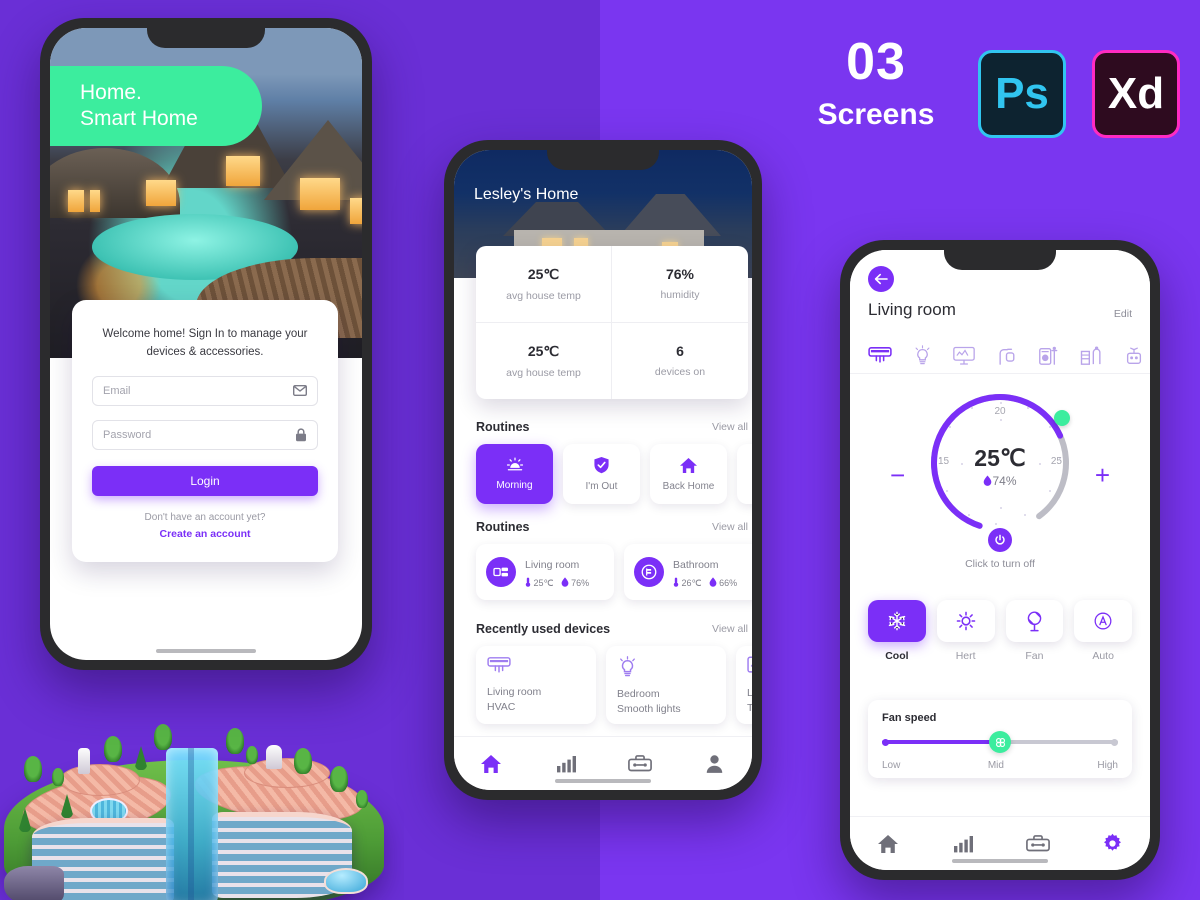  Describe the element at coordinates (705, 583) in the screenshot. I see `room-meta: 26℃ 66%` at that location.